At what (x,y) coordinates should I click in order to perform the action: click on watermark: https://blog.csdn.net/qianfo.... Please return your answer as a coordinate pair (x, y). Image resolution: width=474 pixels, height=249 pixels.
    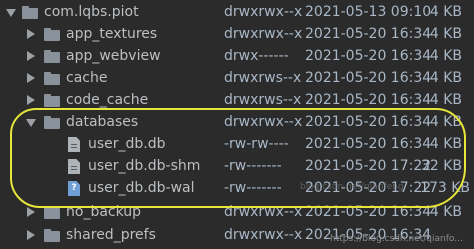
    Looking at the image, I should click on (396, 239).